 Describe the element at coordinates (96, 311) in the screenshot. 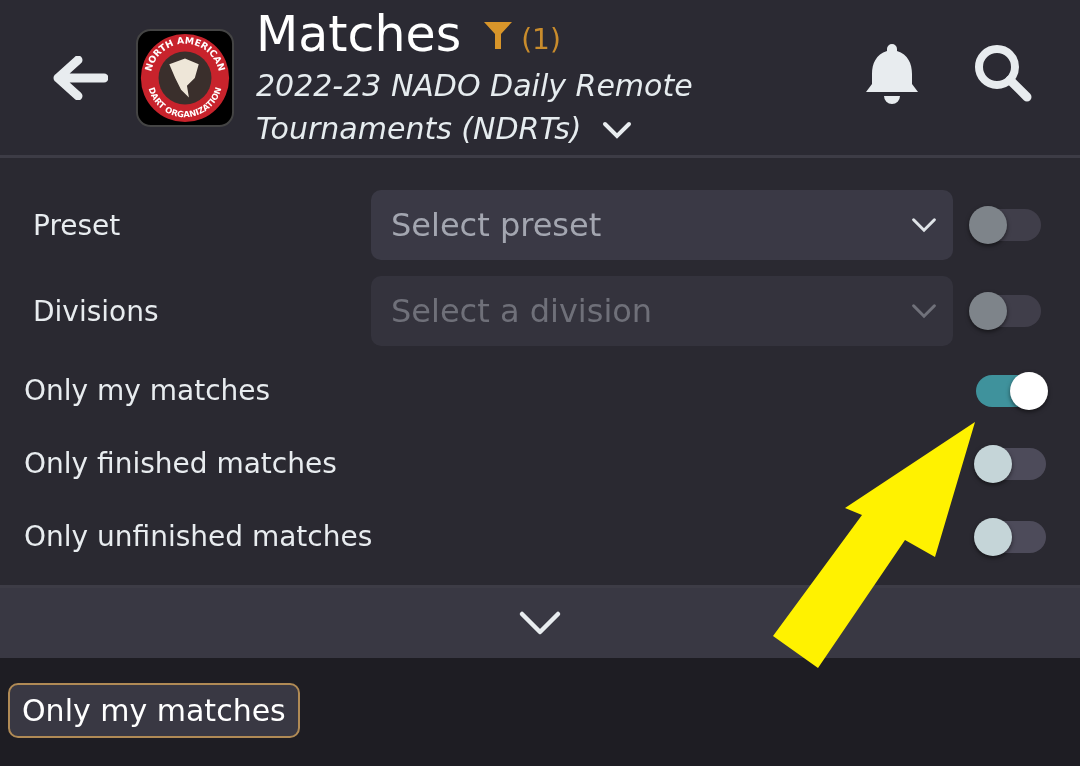

I see `filter-label: Divisions` at that location.